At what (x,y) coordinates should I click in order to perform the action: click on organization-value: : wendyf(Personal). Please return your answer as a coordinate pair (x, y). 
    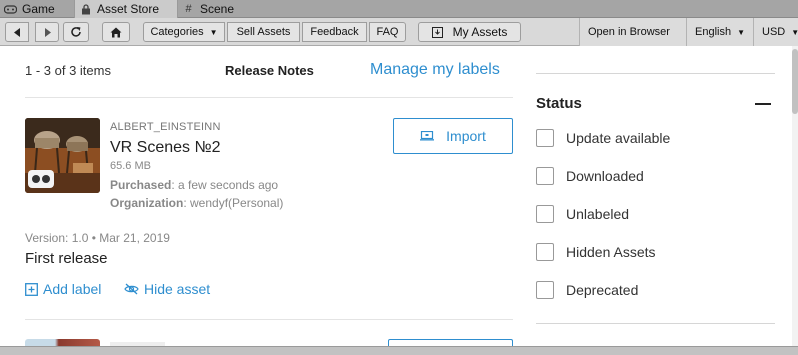
    Looking at the image, I should click on (233, 203).